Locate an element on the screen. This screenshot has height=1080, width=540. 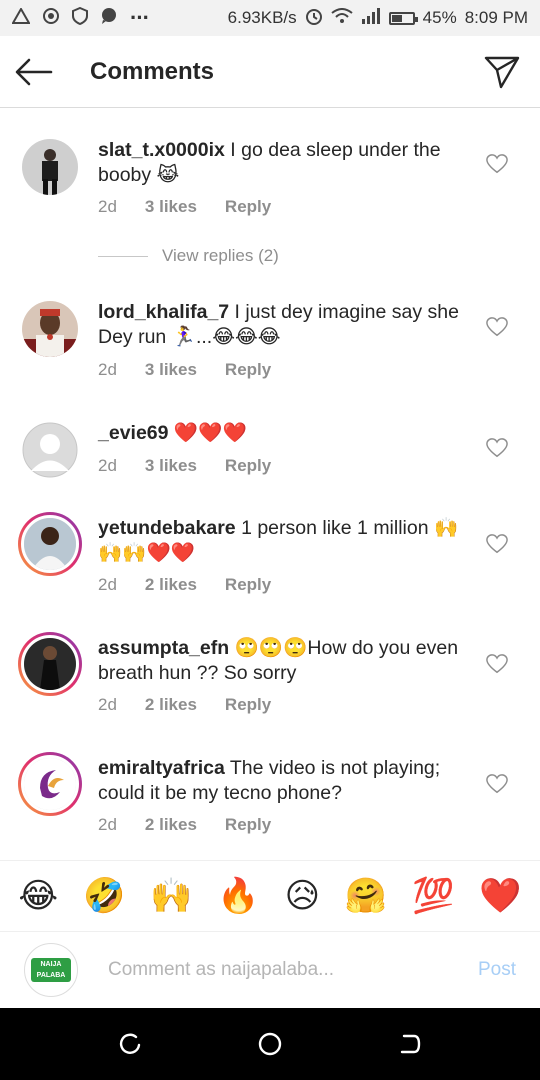
recents-icon is located at coordinates (130, 1043).